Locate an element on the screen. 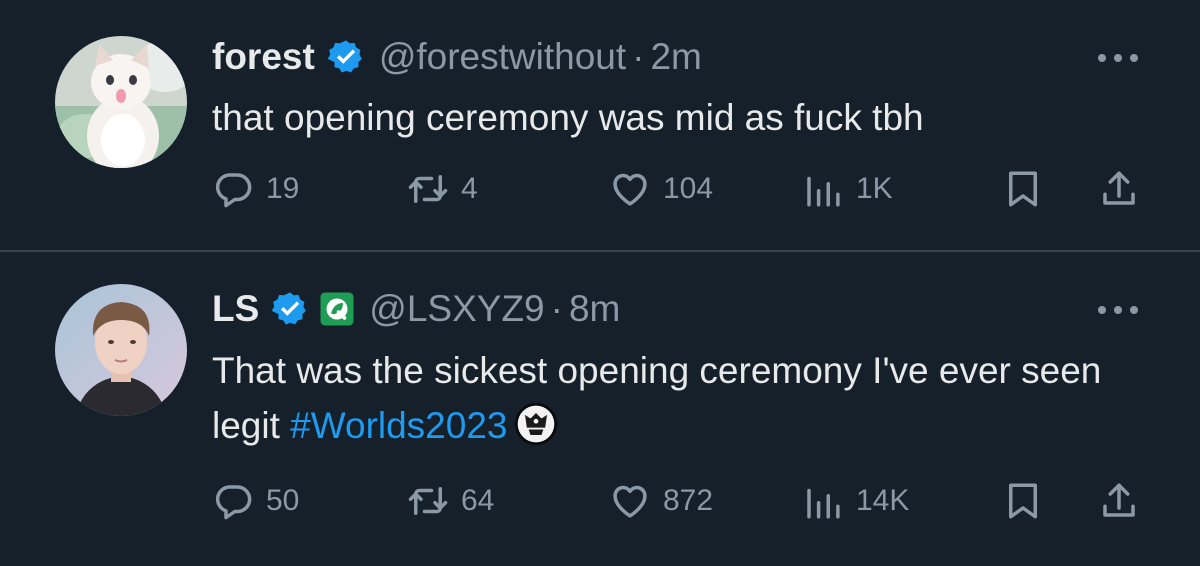 The width and height of the screenshot is (1200, 566). like-count: 872 is located at coordinates (688, 500).